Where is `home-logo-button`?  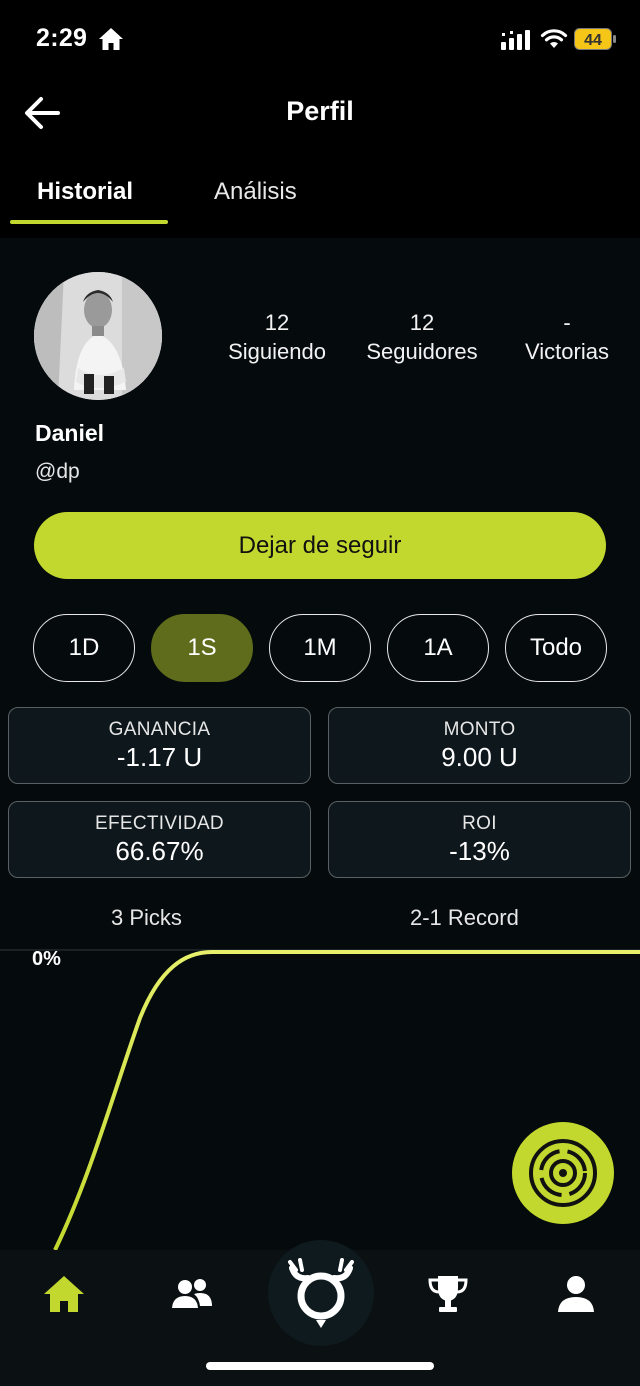 home-logo-button is located at coordinates (321, 1293).